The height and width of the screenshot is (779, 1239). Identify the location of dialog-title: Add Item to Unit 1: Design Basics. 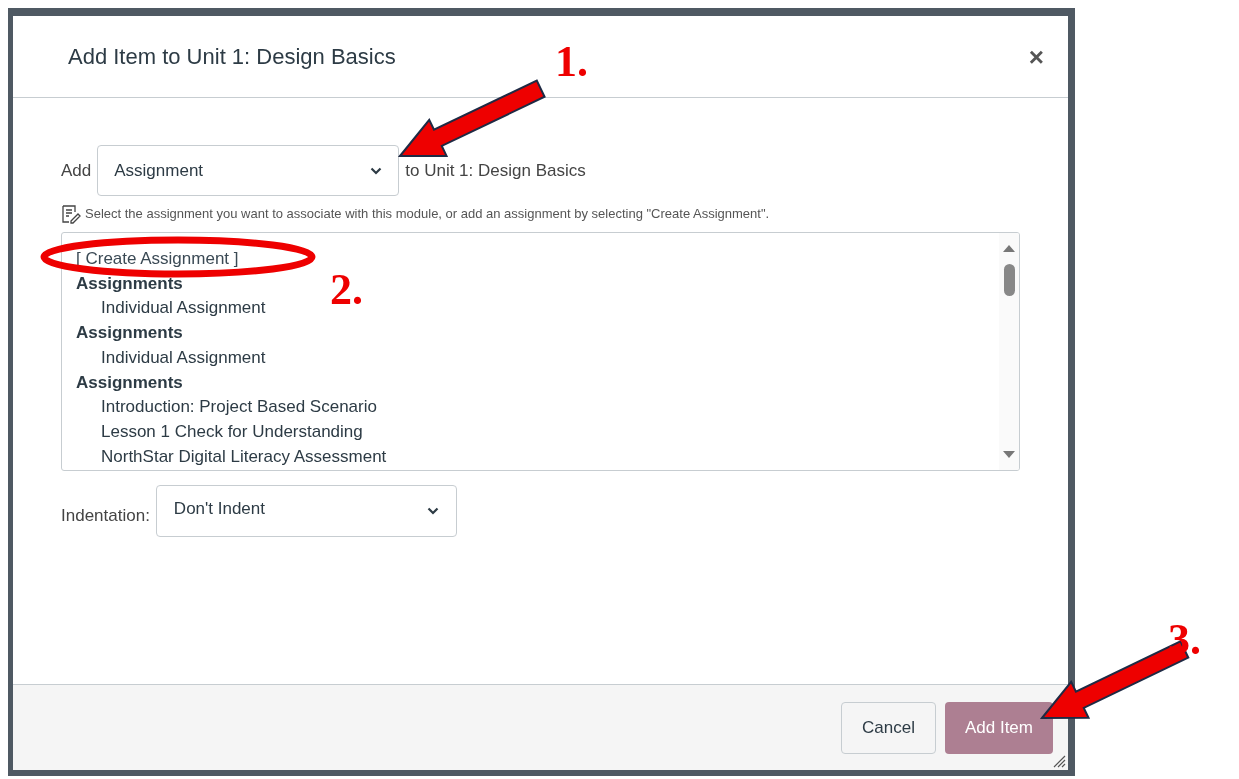
(232, 57).